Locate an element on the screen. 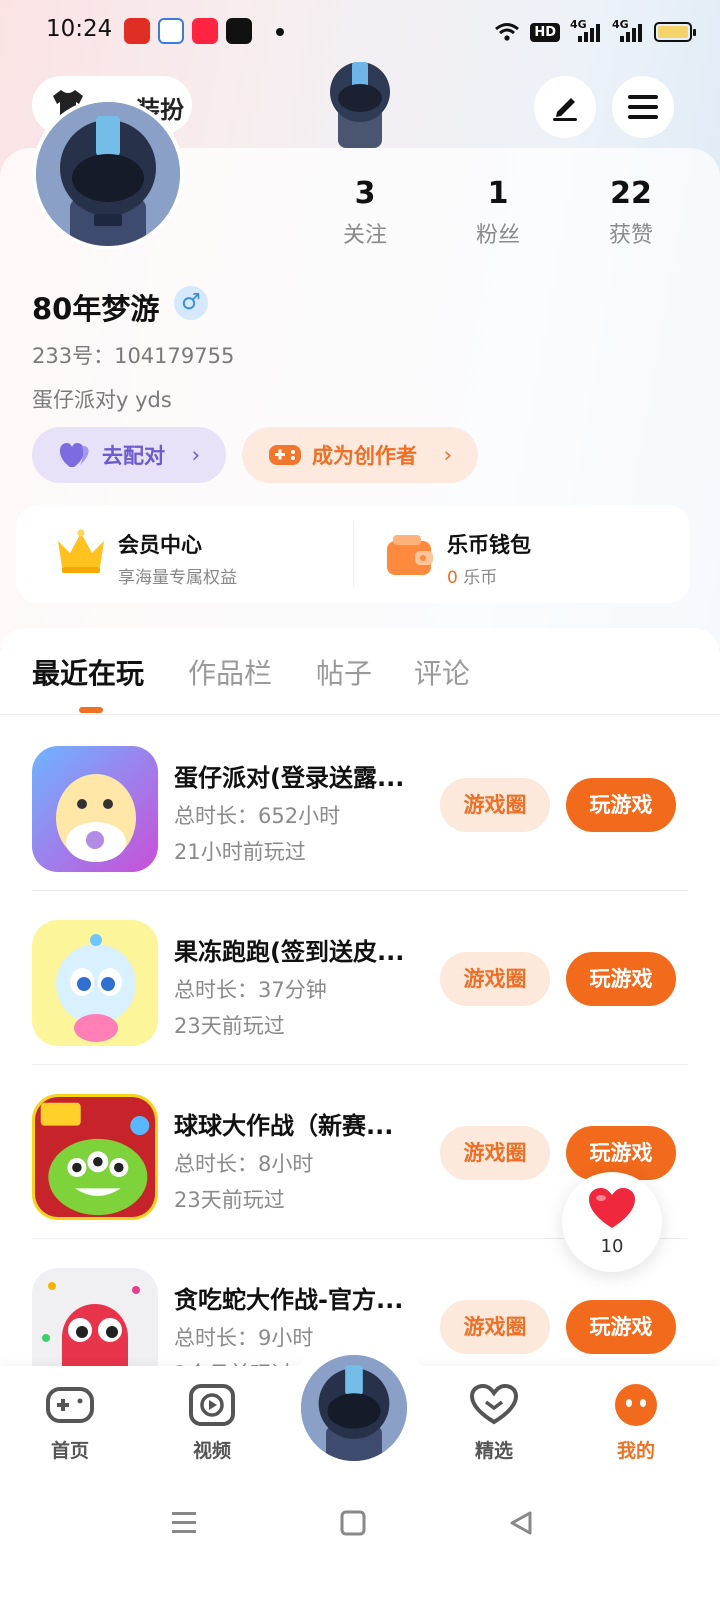 Image resolution: width=720 pixels, height=1600 pixels. game-total-time: 总时长：8小时 is located at coordinates (244, 1164).